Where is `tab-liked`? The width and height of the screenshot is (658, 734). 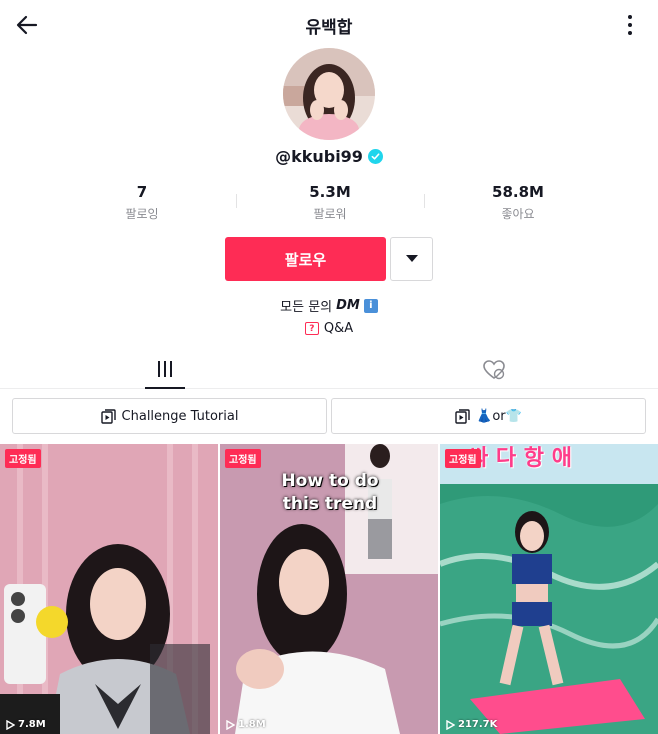 tab-liked is located at coordinates (494, 370).